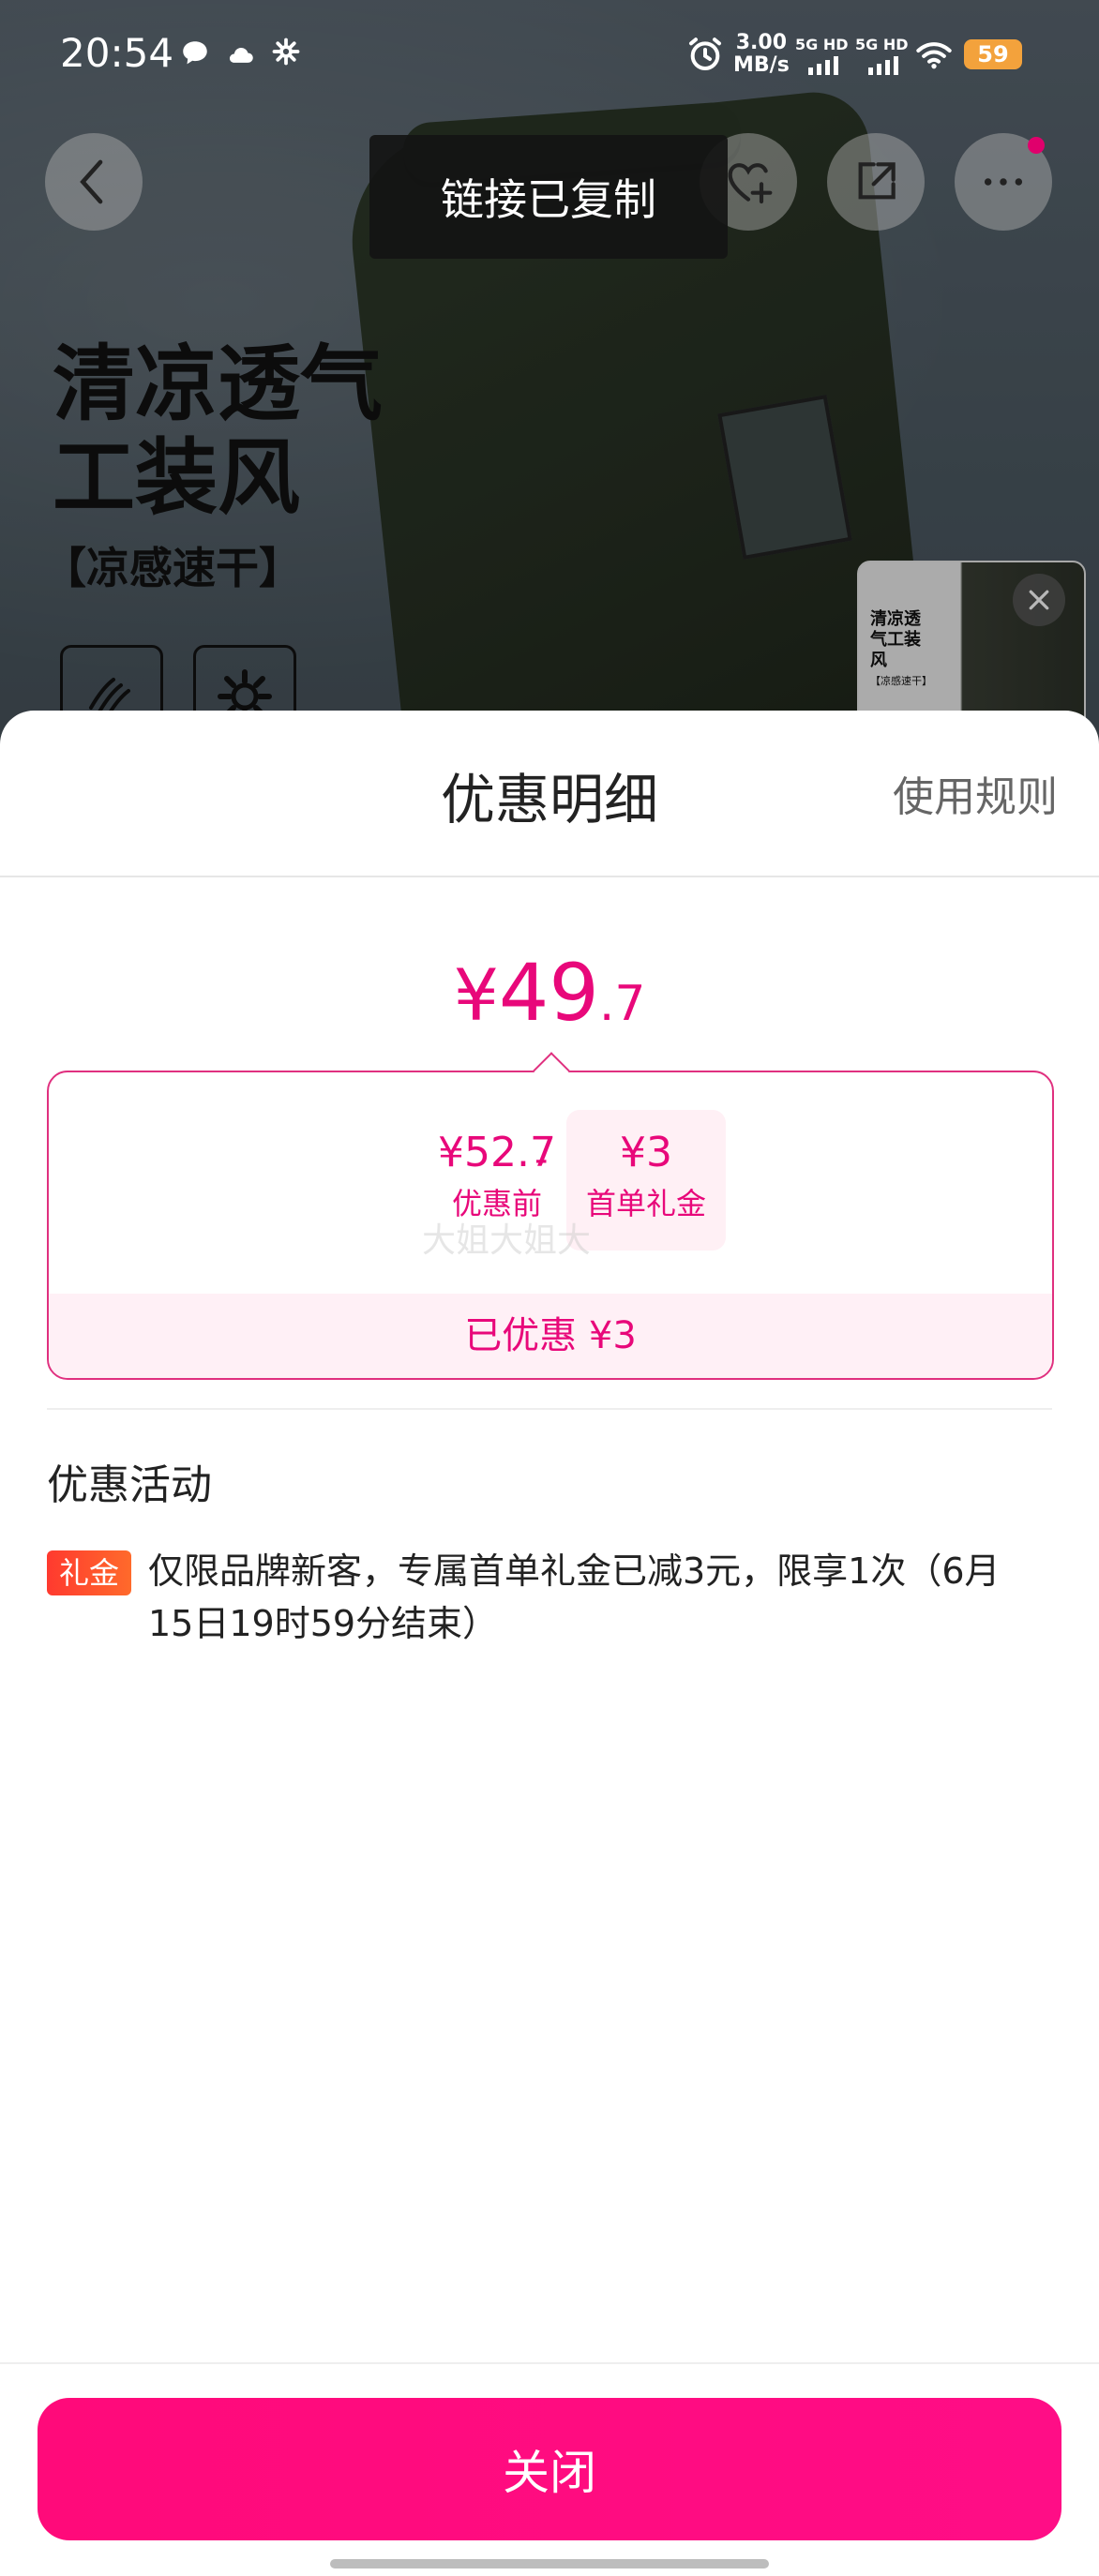 The image size is (1099, 2576). I want to click on alarm-icon, so click(705, 53).